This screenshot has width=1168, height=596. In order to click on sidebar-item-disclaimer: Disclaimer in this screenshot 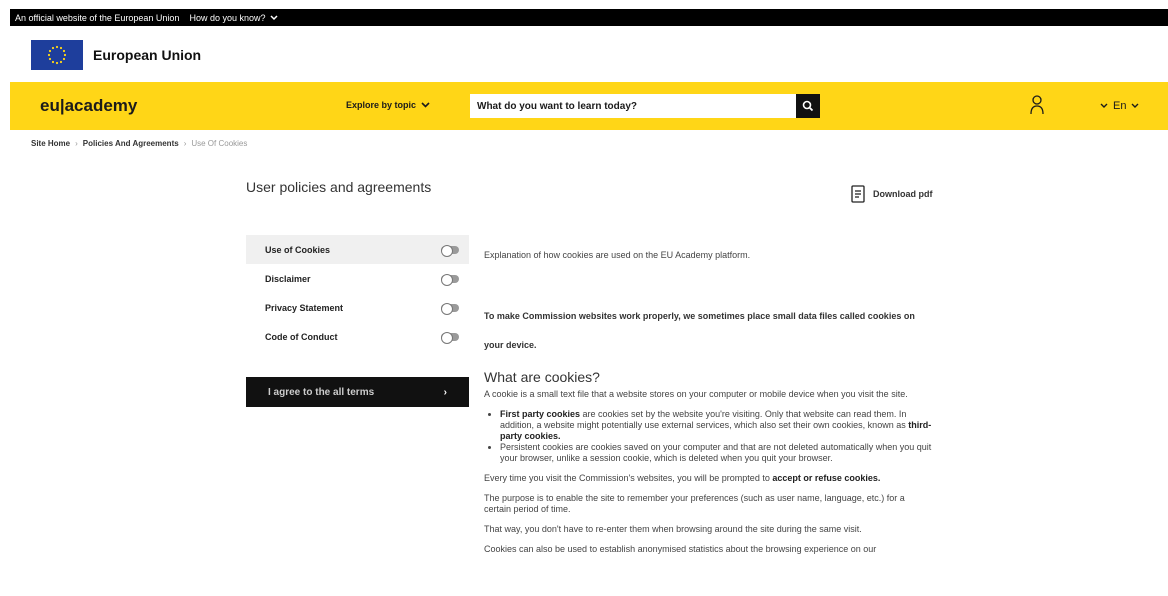, I will do `click(357, 278)`.